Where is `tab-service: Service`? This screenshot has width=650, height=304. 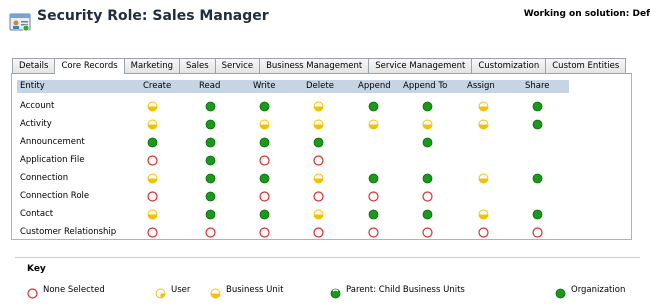
tab-service: Service is located at coordinates (237, 65).